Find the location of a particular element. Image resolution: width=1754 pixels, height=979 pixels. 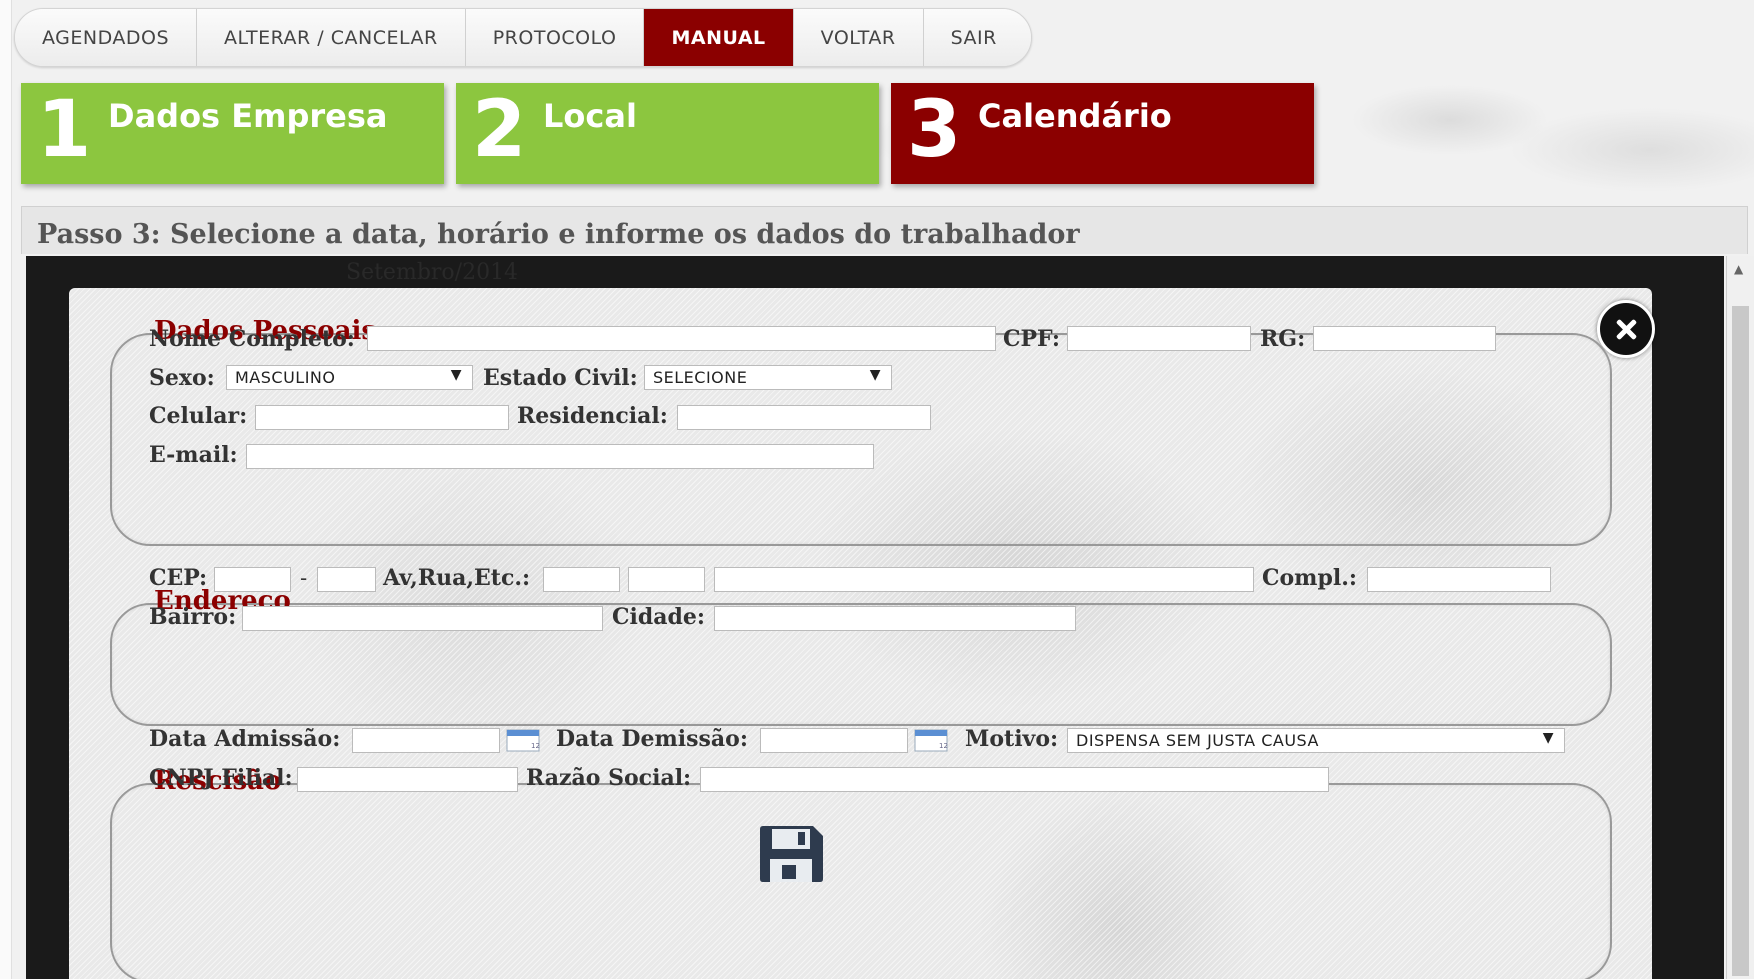

estado-civil-select: SELECIONE ▼ is located at coordinates (768, 377).